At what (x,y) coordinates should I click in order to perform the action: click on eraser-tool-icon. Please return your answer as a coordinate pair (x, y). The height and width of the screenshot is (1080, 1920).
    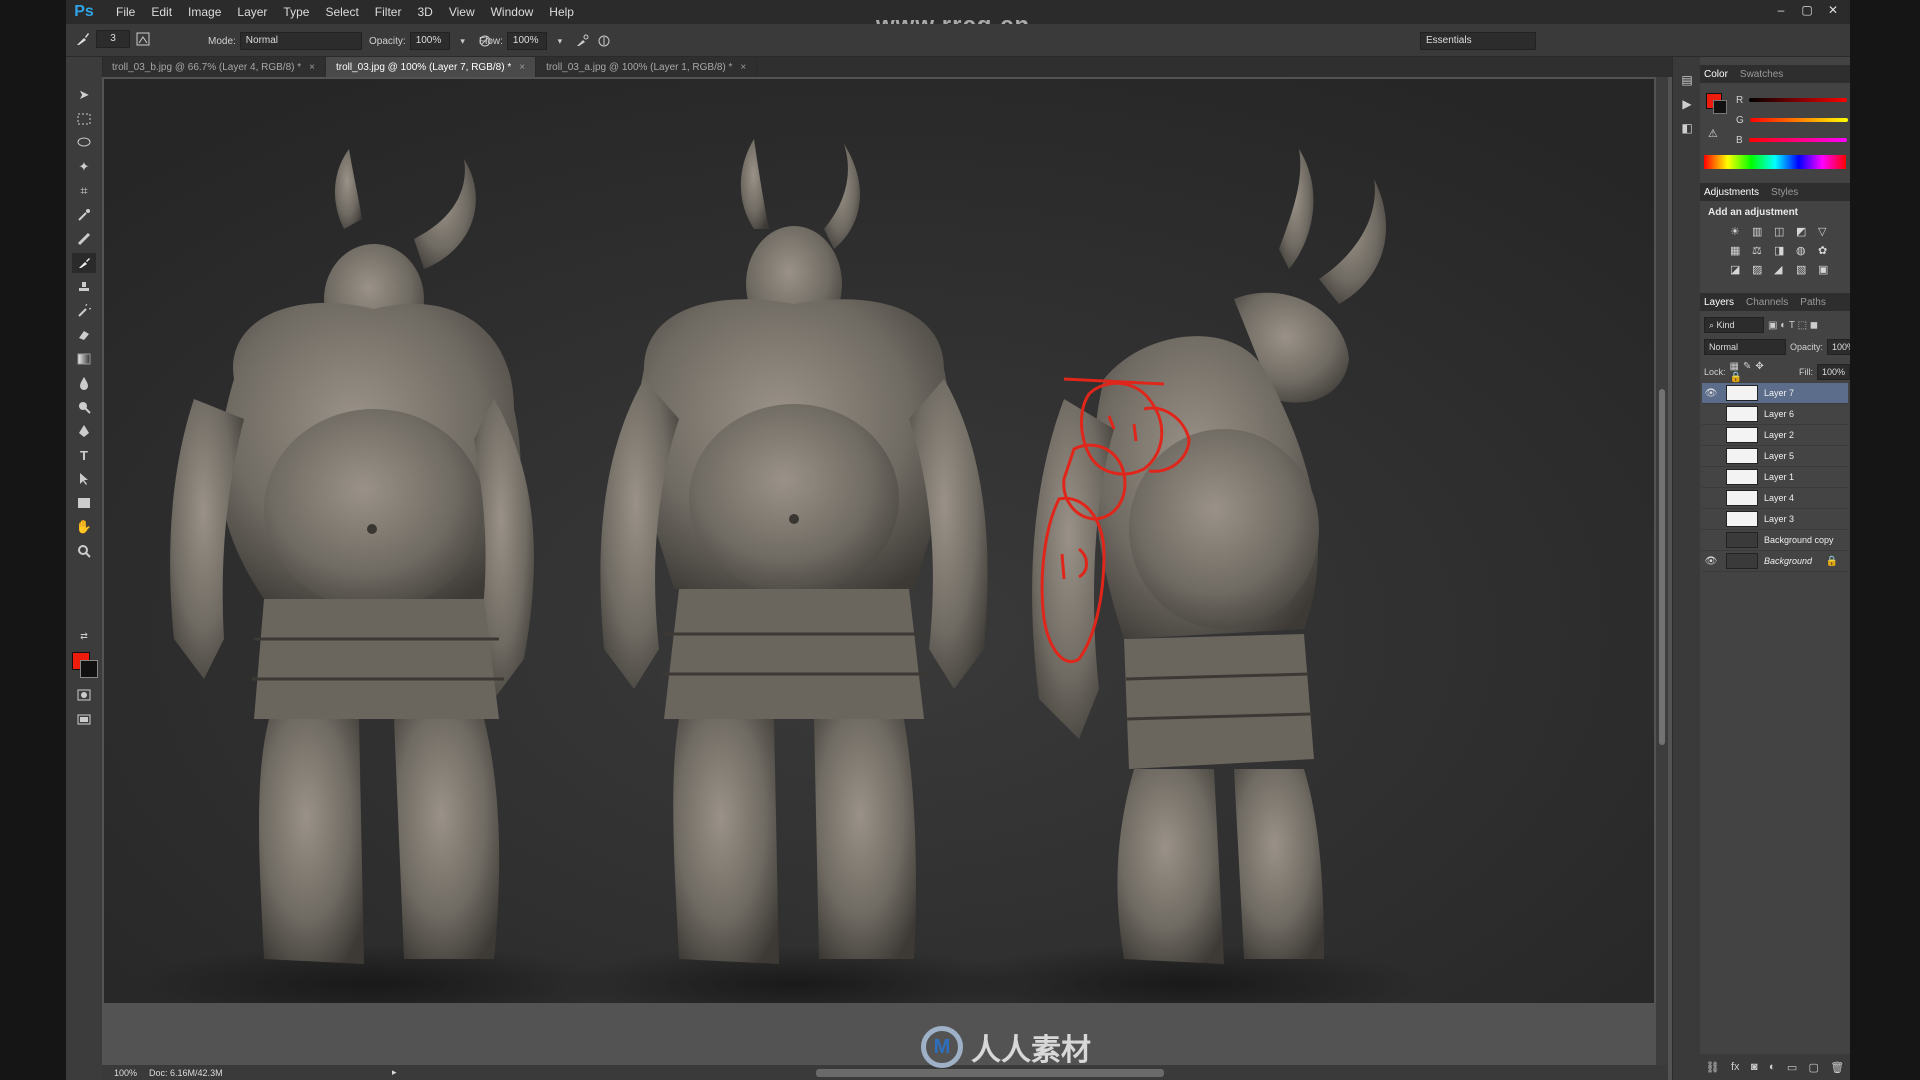
    Looking at the image, I should click on (84, 335).